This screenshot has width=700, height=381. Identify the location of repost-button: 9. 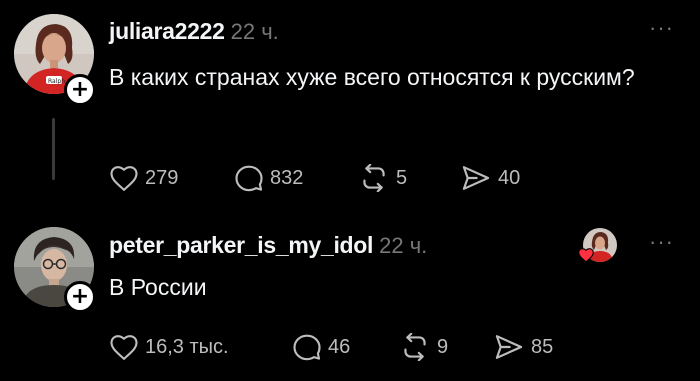
(446, 347).